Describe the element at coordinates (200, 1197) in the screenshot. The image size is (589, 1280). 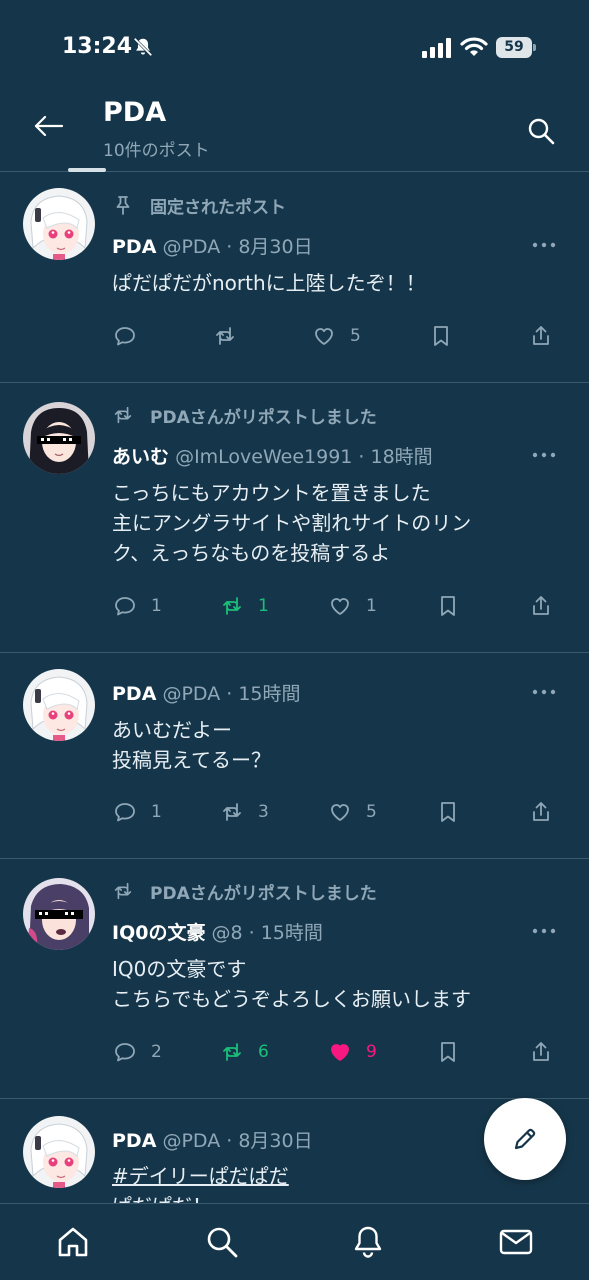
I see `post-text-line: ぱだぱだ！` at that location.